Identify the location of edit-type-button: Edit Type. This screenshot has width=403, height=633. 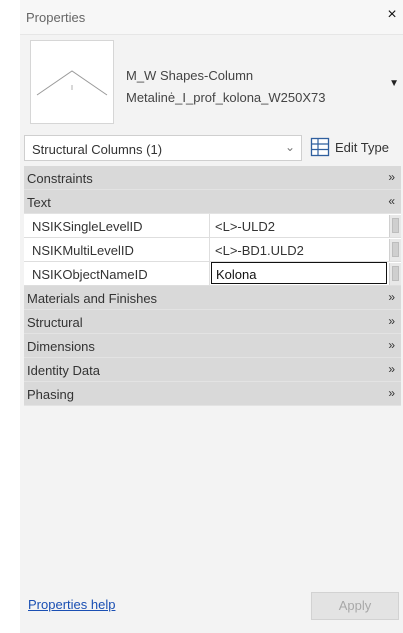
(354, 148).